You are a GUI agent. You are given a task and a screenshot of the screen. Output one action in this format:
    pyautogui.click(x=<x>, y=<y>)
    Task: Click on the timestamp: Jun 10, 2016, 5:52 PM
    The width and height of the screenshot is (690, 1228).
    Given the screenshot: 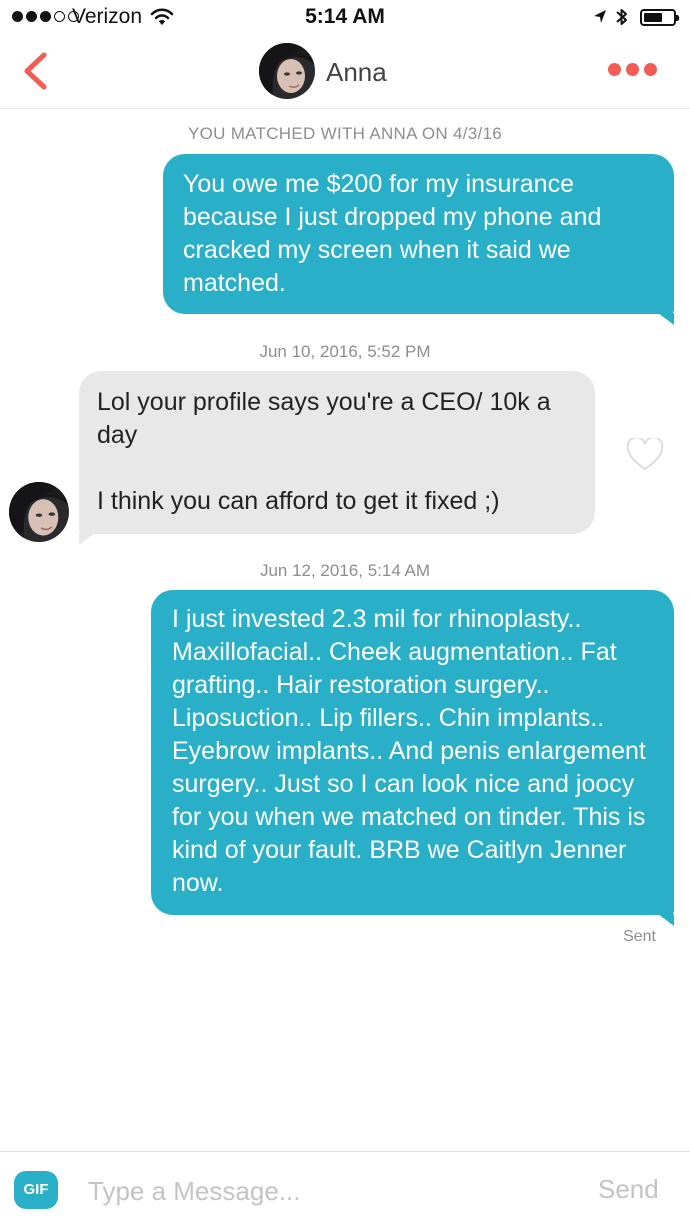 What is the action you would take?
    pyautogui.click(x=345, y=351)
    